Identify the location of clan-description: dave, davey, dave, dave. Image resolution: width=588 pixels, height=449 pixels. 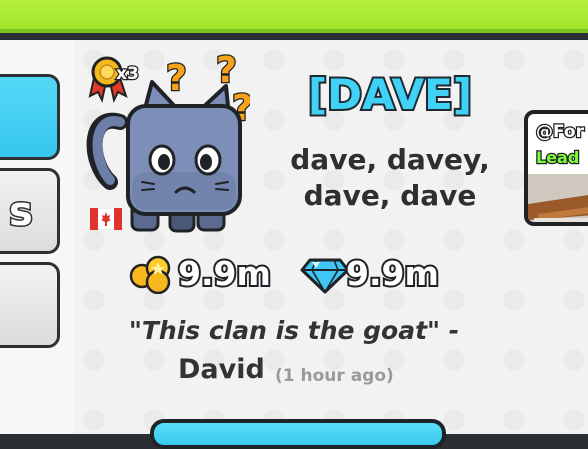
(390, 178).